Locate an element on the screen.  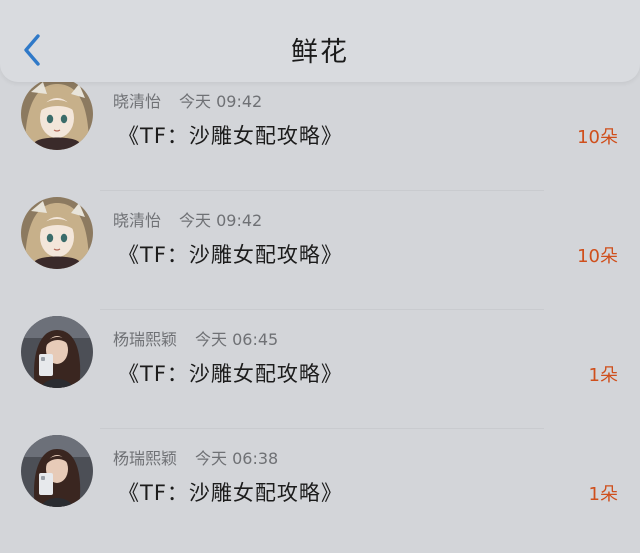
top-bar: 鲜花 is located at coordinates (320, 41).